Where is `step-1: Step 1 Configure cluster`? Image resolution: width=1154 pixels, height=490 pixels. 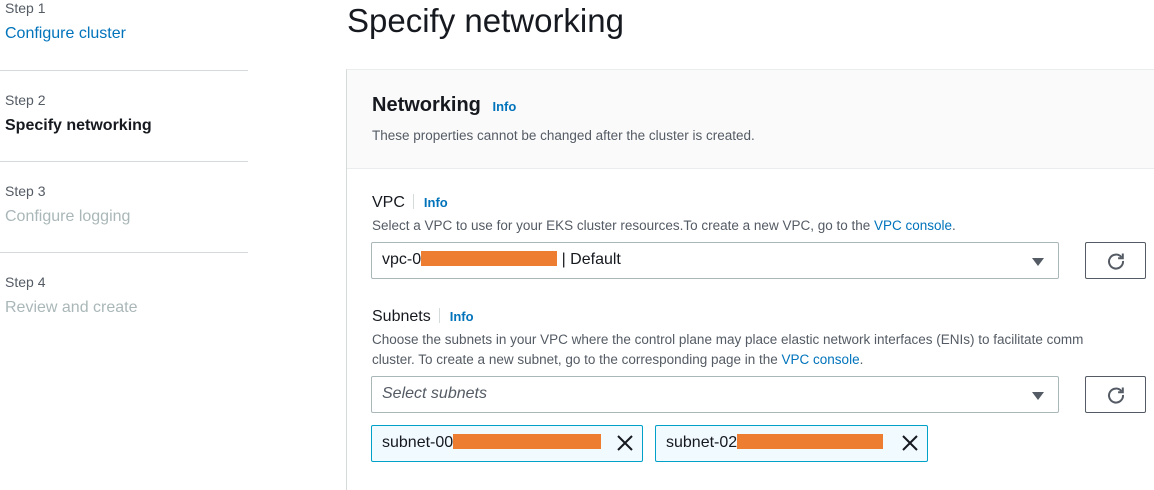 step-1: Step 1 Configure cluster is located at coordinates (126, 21).